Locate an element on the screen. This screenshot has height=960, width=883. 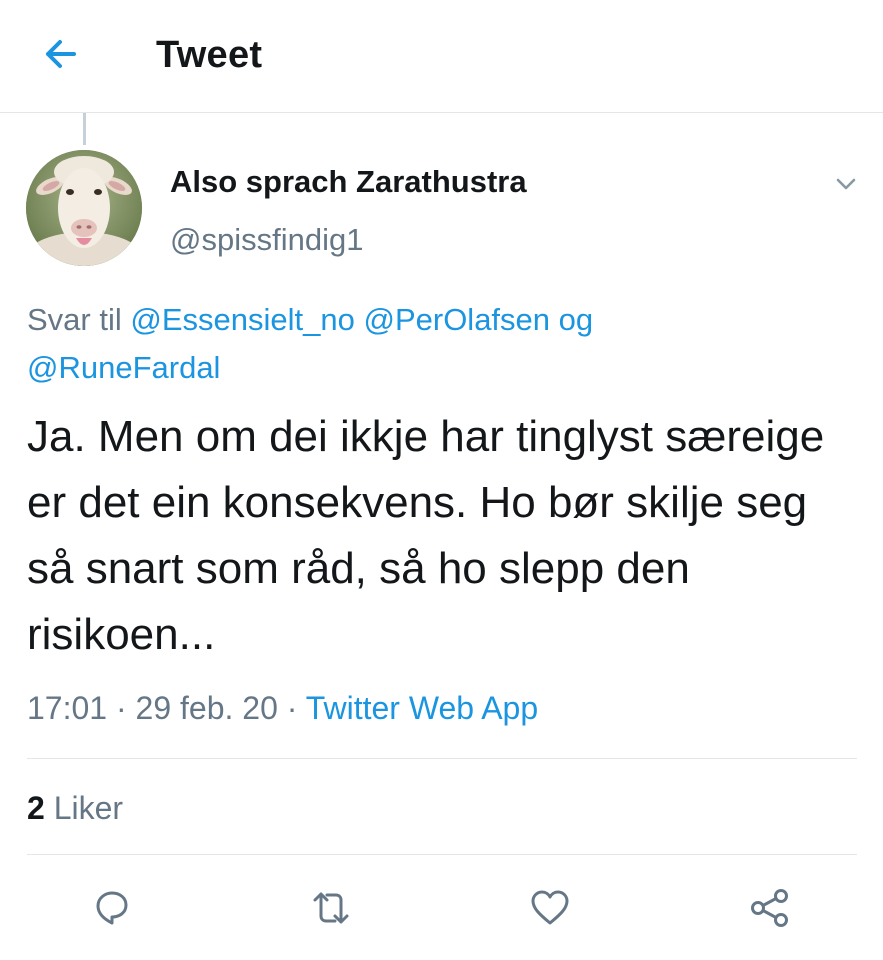
tweet-source-link: Twitter Web App is located at coordinates (422, 708).